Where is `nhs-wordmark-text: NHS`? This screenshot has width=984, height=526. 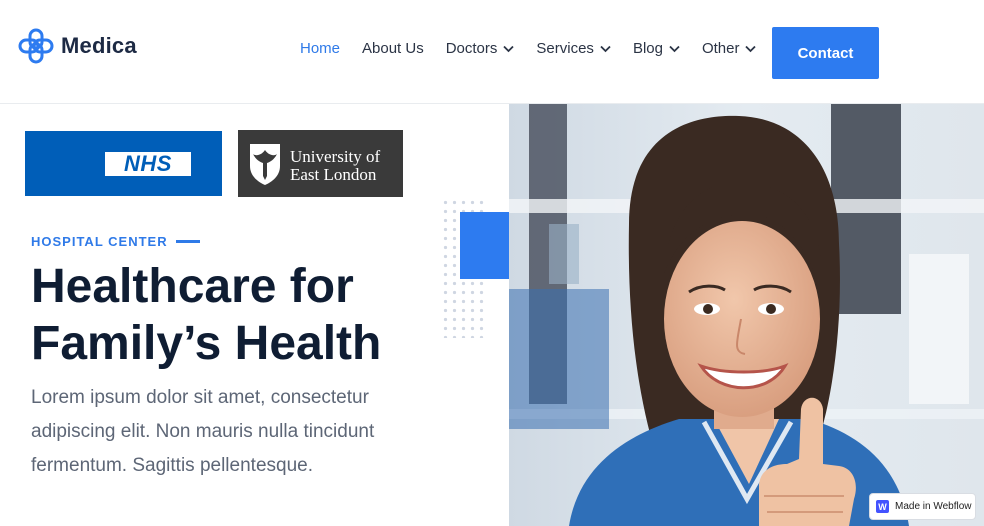 nhs-wordmark-text: NHS is located at coordinates (148, 163).